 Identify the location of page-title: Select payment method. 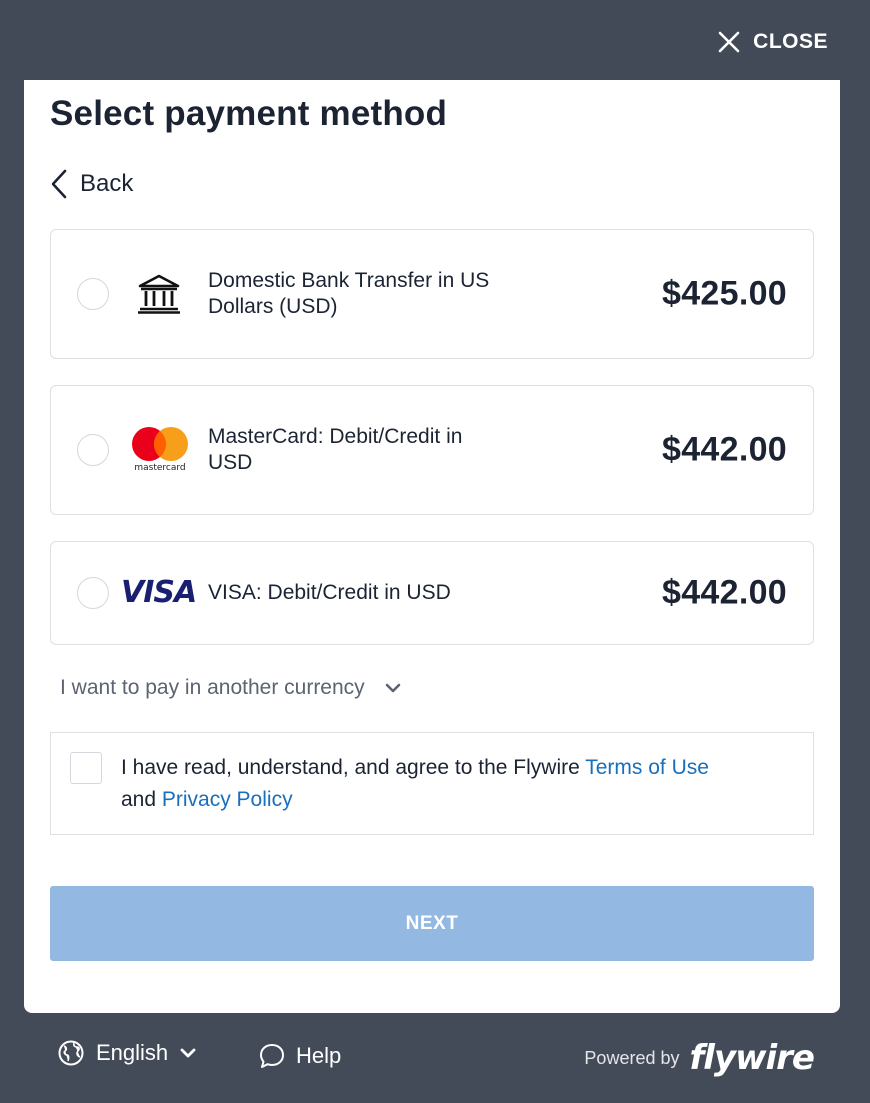
(249, 113).